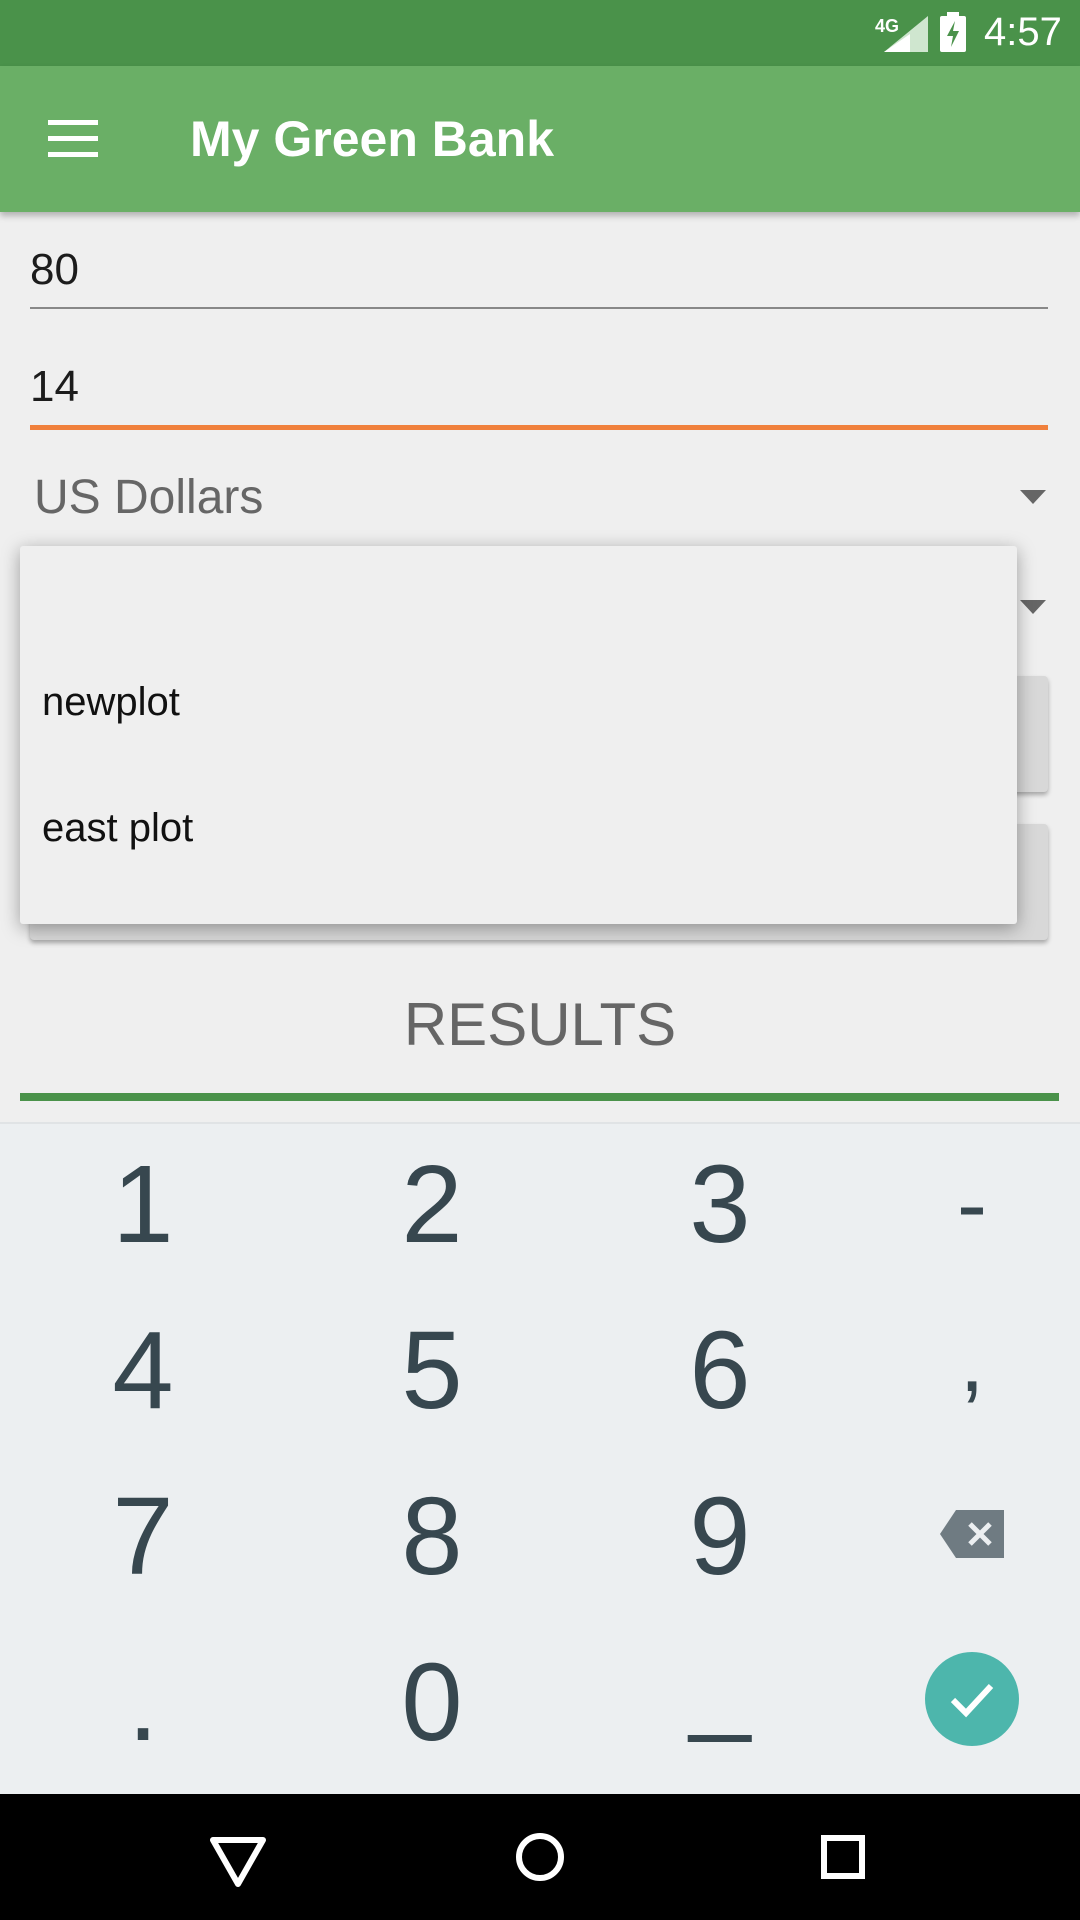 This screenshot has width=1080, height=1920. I want to click on key-5: 5, so click(432, 1371).